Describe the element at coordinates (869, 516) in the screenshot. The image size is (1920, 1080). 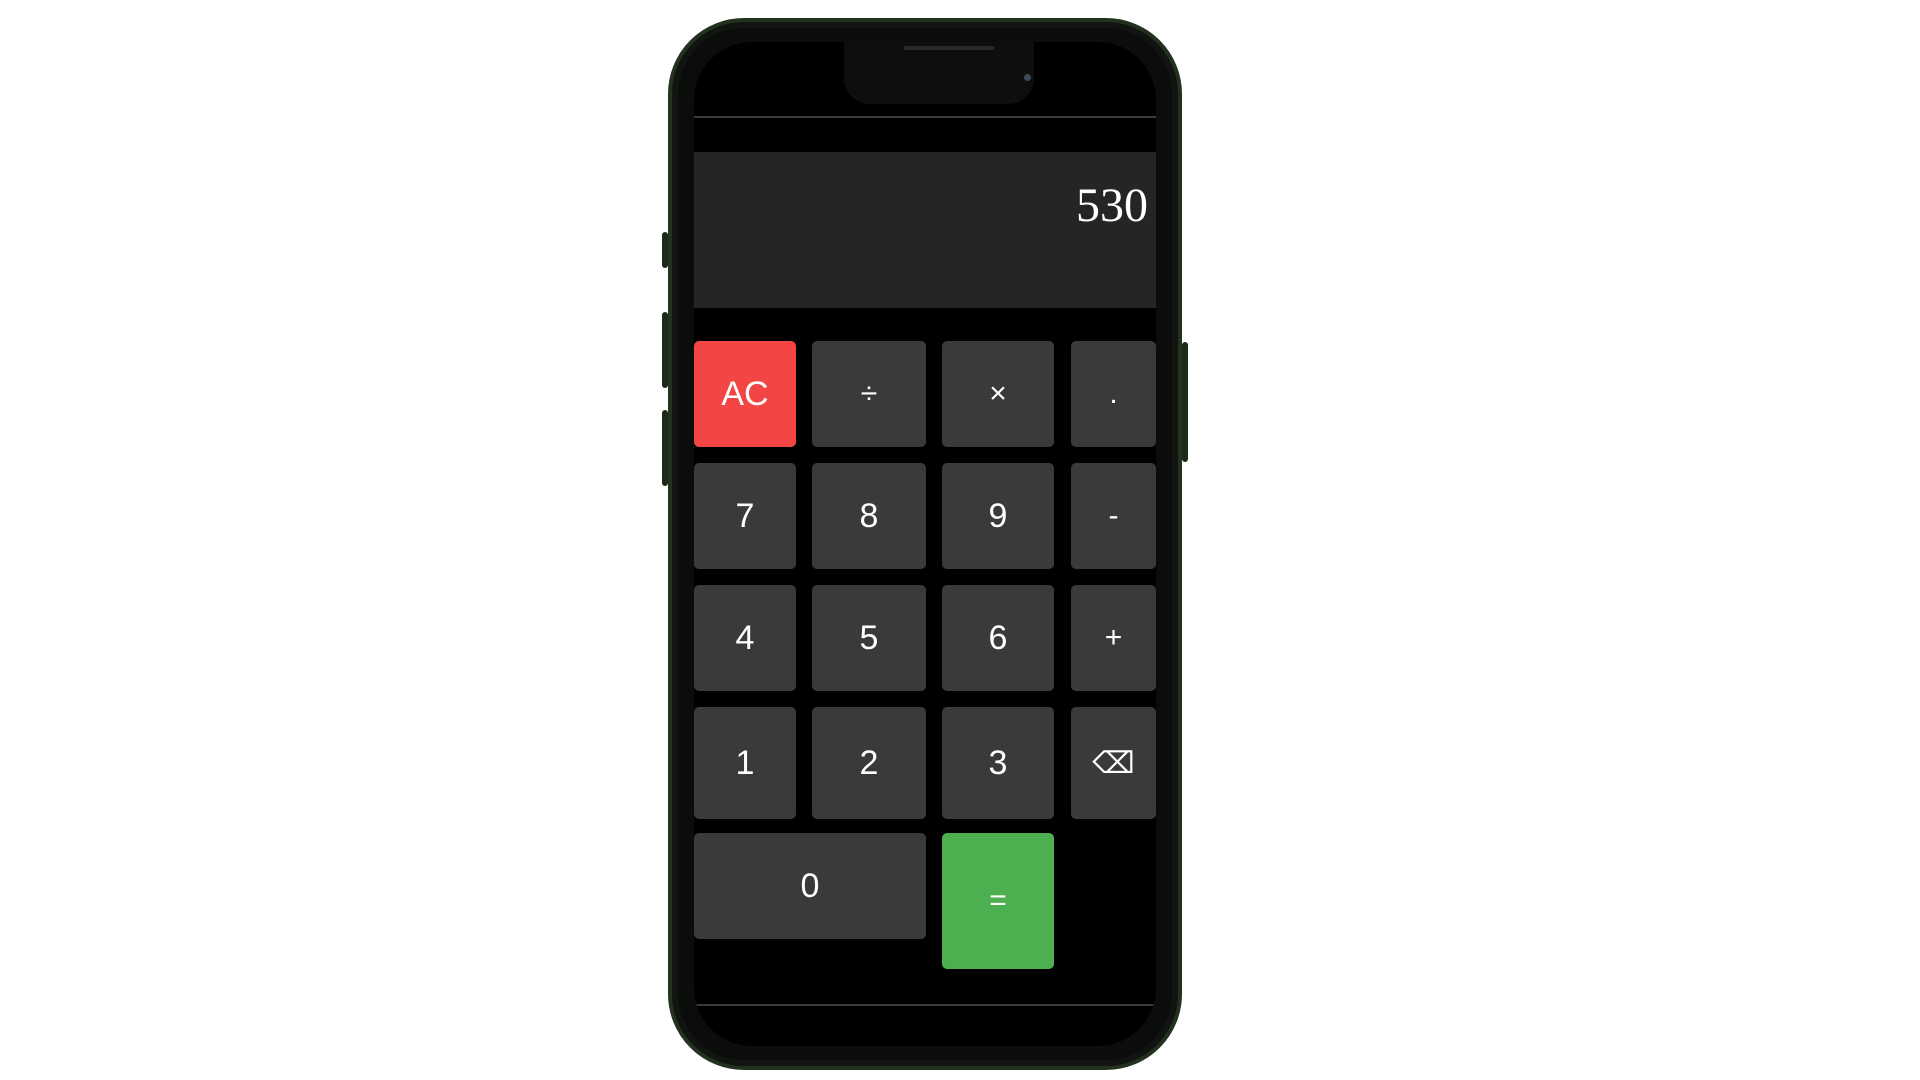
I see `digit-8-button: 8` at that location.